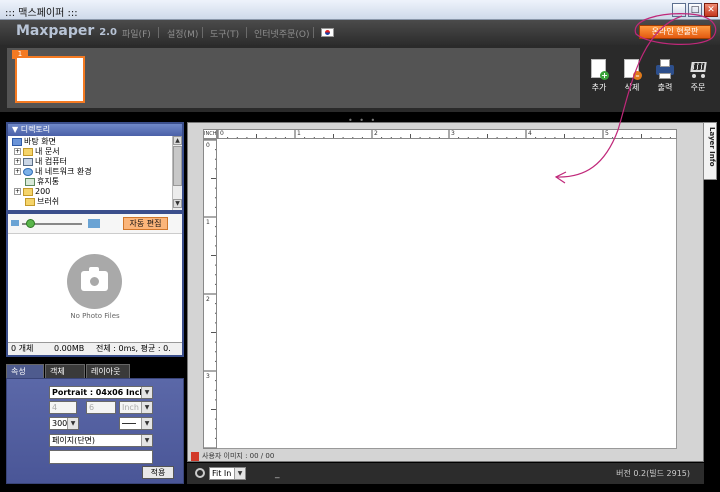  Describe the element at coordinates (136, 407) in the screenshot. I see `unit-select: Inch ▼` at that location.